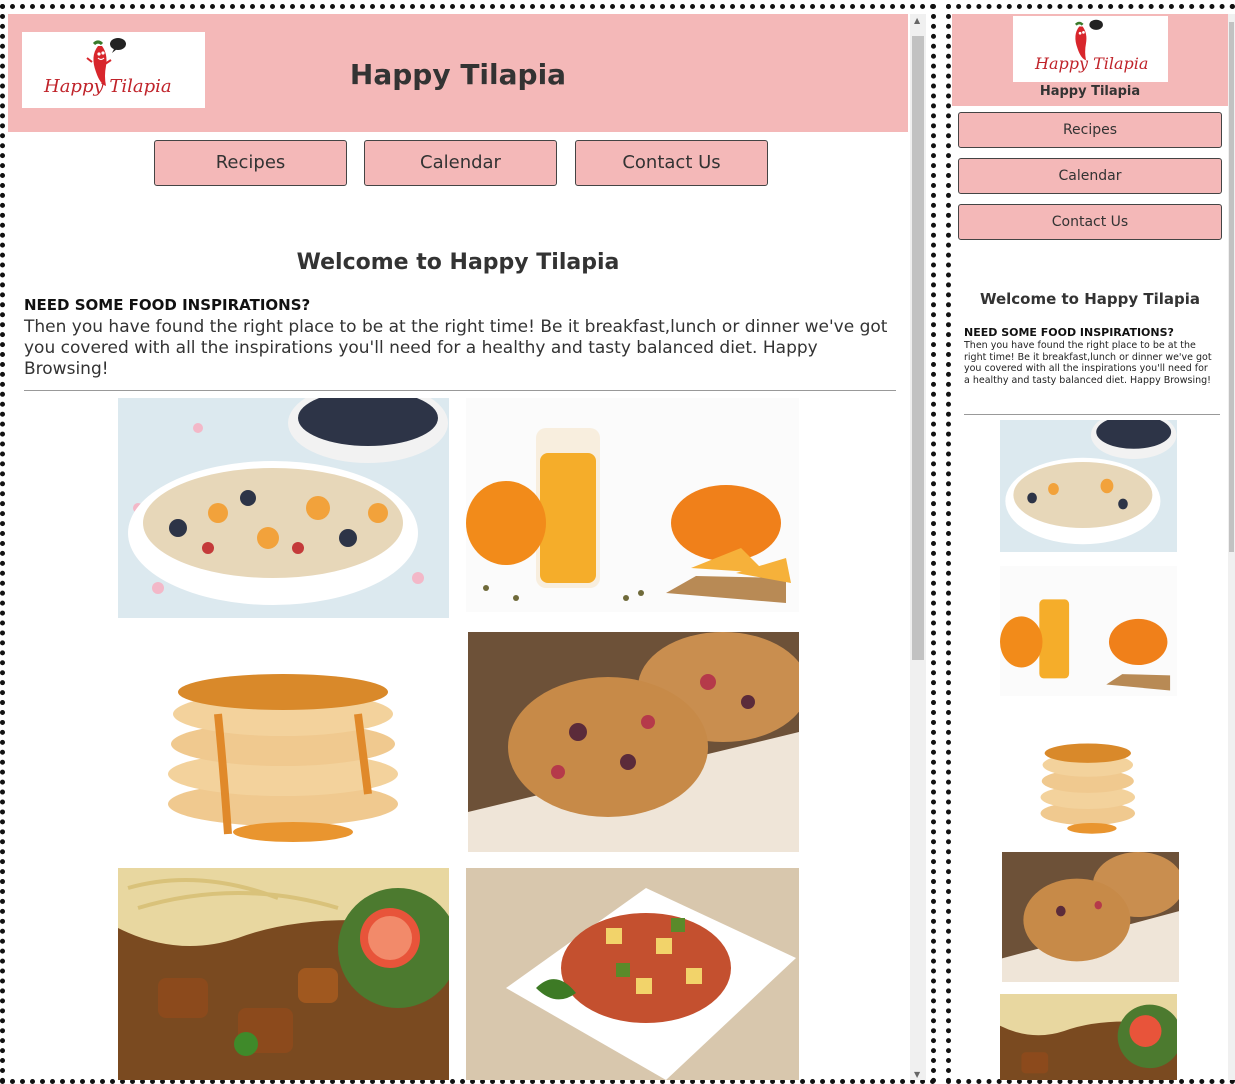 This screenshot has height=1084, width=1235. What do you see at coordinates (1069, 332) in the screenshot?
I see `mobile-inspiration-subheading: NEED SOME FOOD INSPIRATIONS?` at bounding box center [1069, 332].